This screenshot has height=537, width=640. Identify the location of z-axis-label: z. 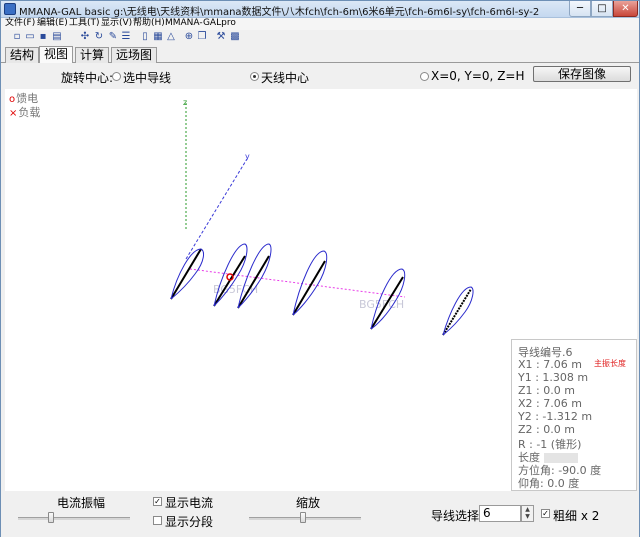
(185, 102).